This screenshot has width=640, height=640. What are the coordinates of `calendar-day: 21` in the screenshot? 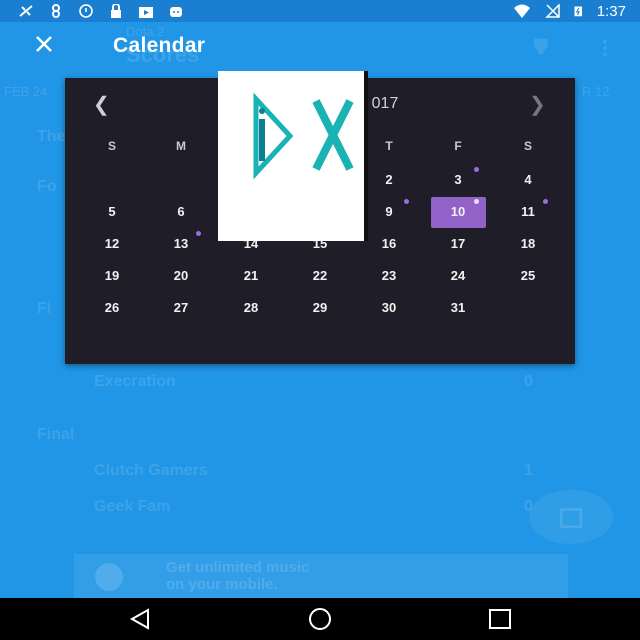 It's located at (251, 276).